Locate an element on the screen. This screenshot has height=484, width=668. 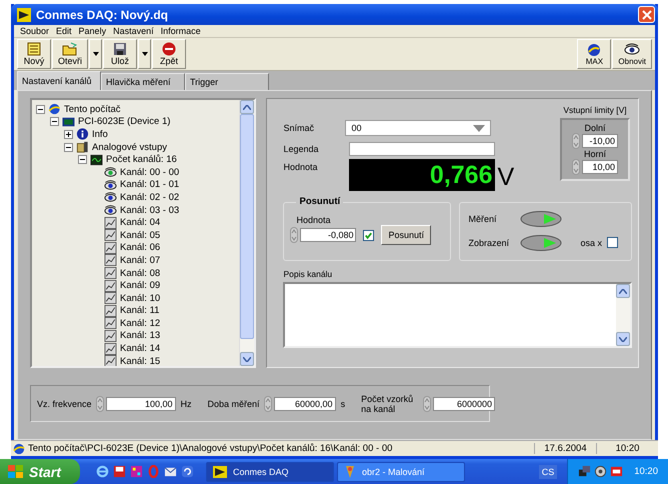
tree-item: Kanál: 05 is located at coordinates (140, 235).